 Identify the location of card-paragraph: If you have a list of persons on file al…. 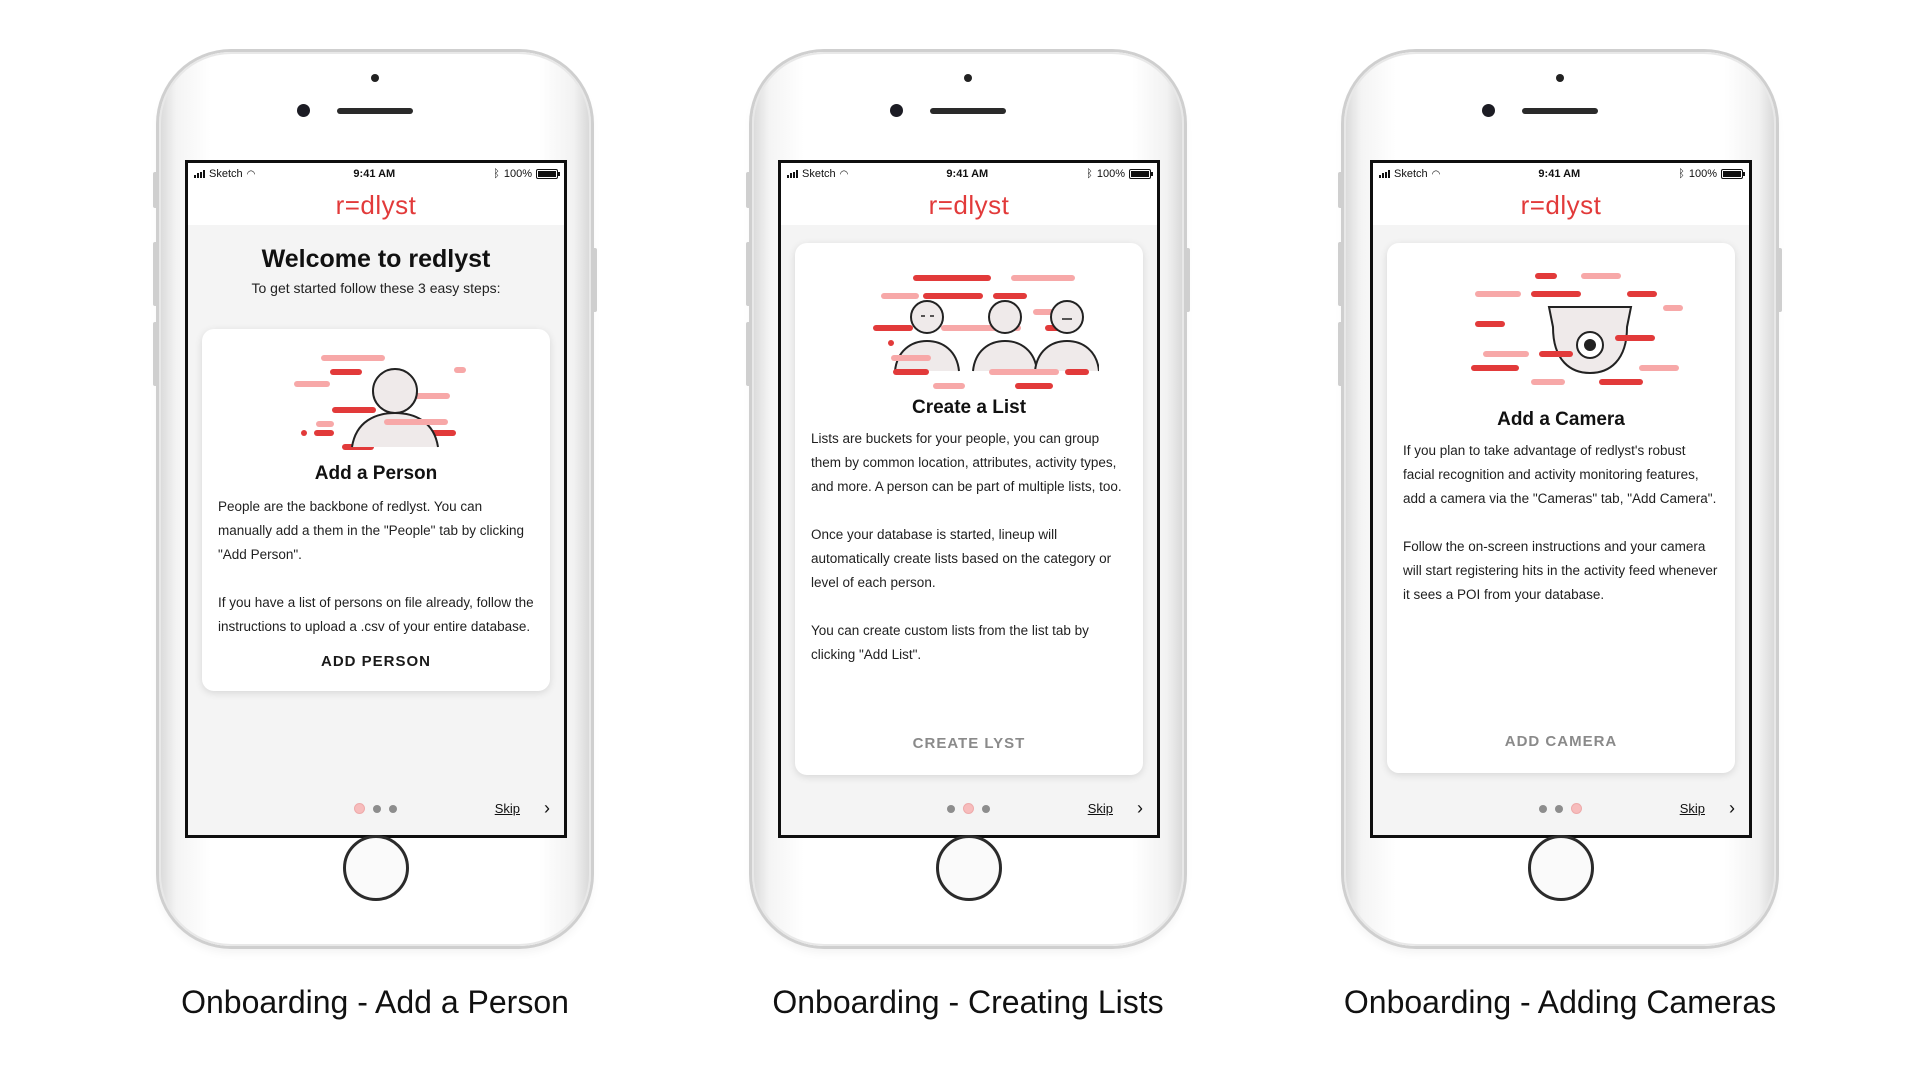
(376, 614).